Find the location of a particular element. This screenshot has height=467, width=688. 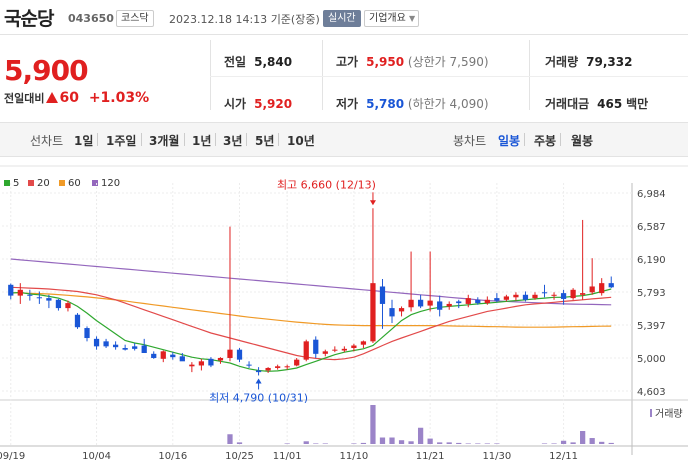

high-annotation: 최고 6,660 (12/13) is located at coordinates (326, 184).